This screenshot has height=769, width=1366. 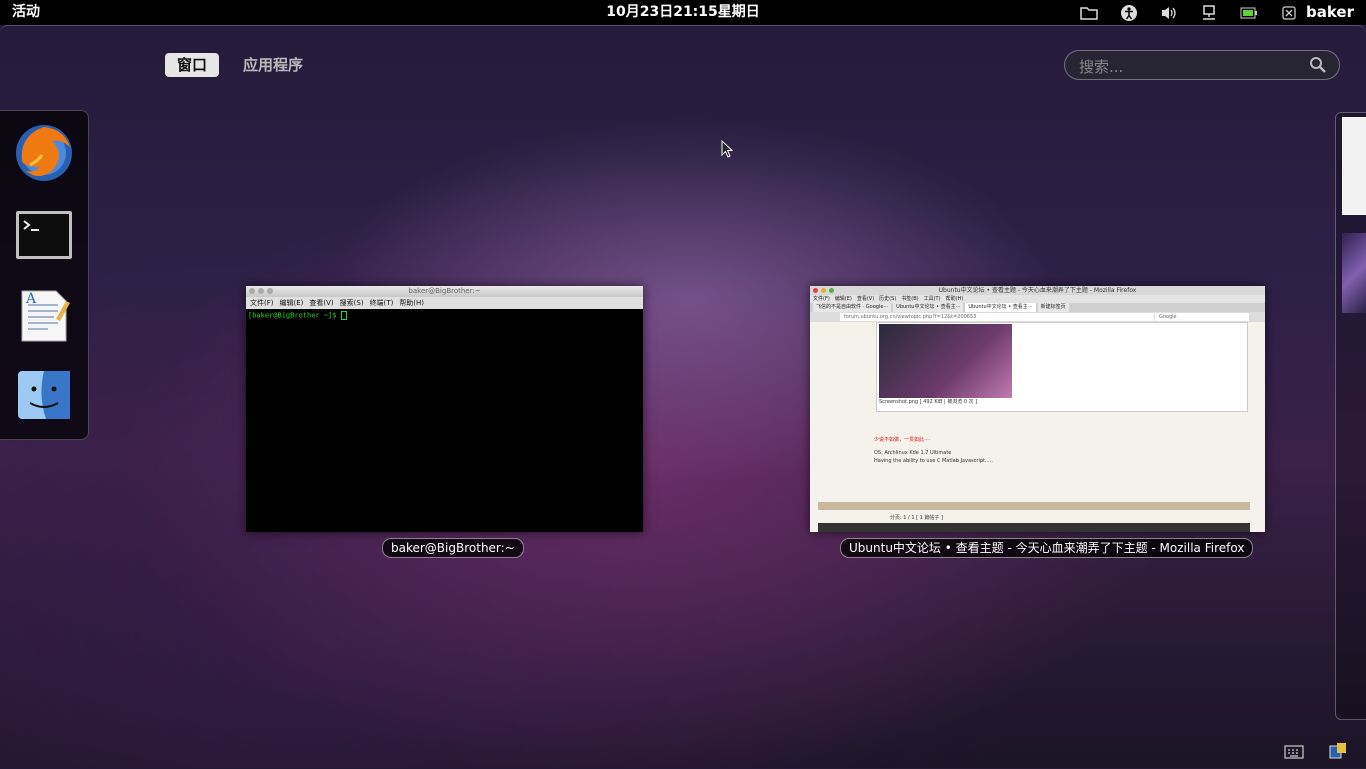 I want to click on dash-app-finder, so click(x=44, y=395).